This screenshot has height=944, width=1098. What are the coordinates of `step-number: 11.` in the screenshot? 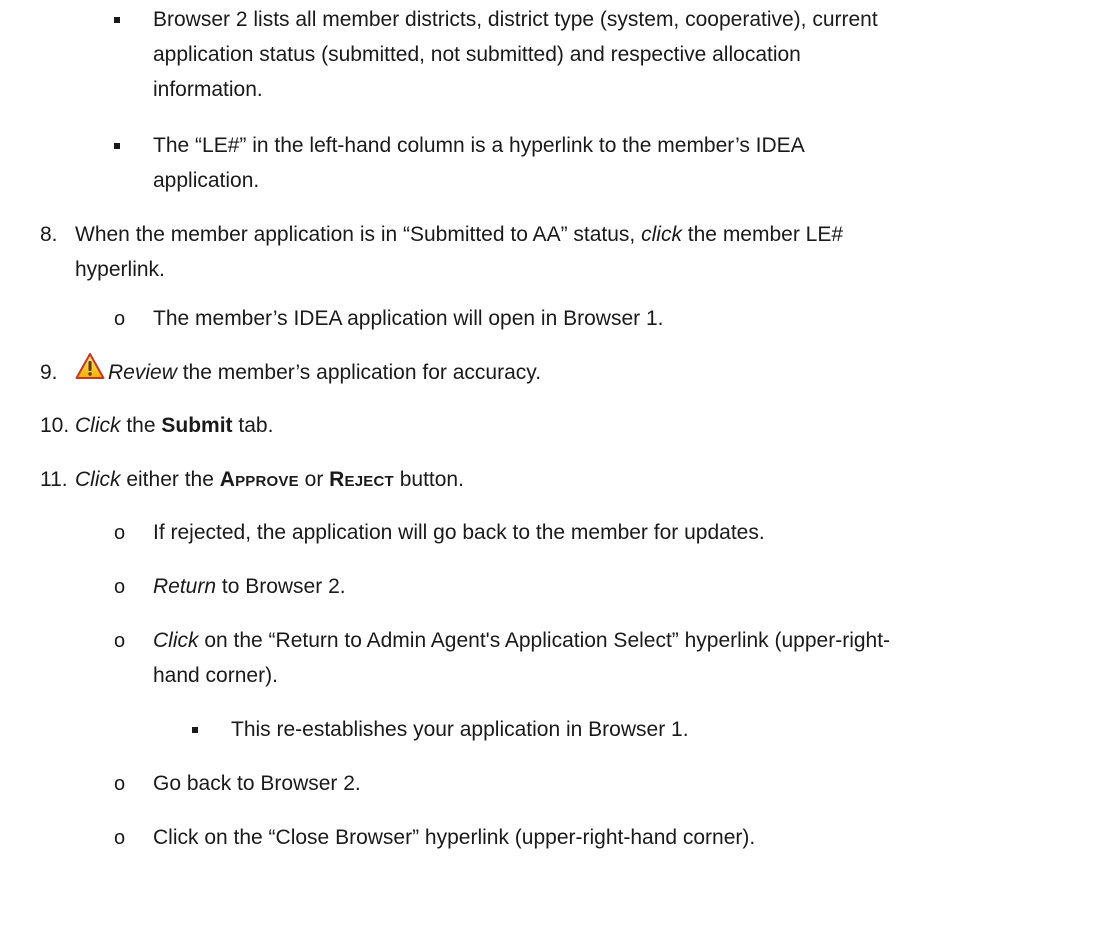 It's located at (54, 479).